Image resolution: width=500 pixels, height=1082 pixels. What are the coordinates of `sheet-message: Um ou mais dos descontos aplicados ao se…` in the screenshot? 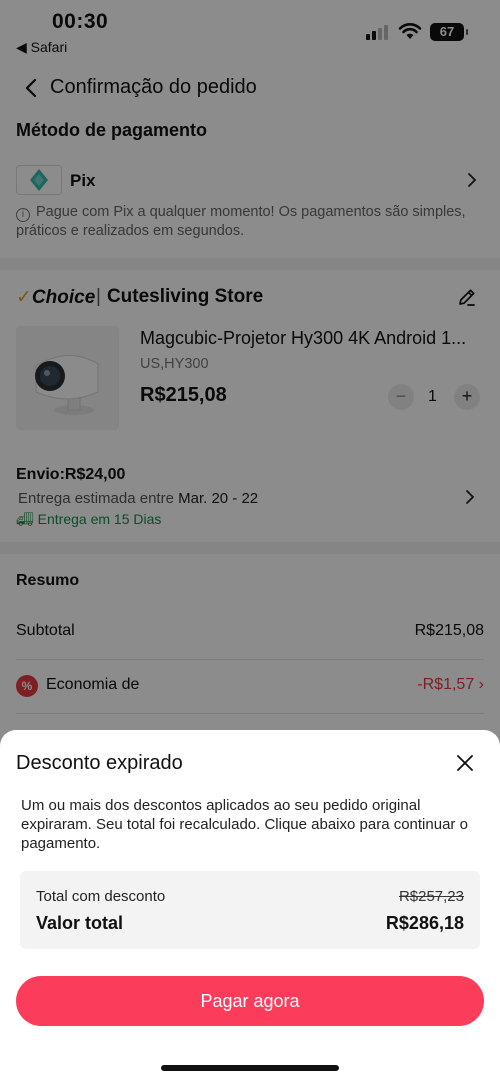 It's located at (244, 824).